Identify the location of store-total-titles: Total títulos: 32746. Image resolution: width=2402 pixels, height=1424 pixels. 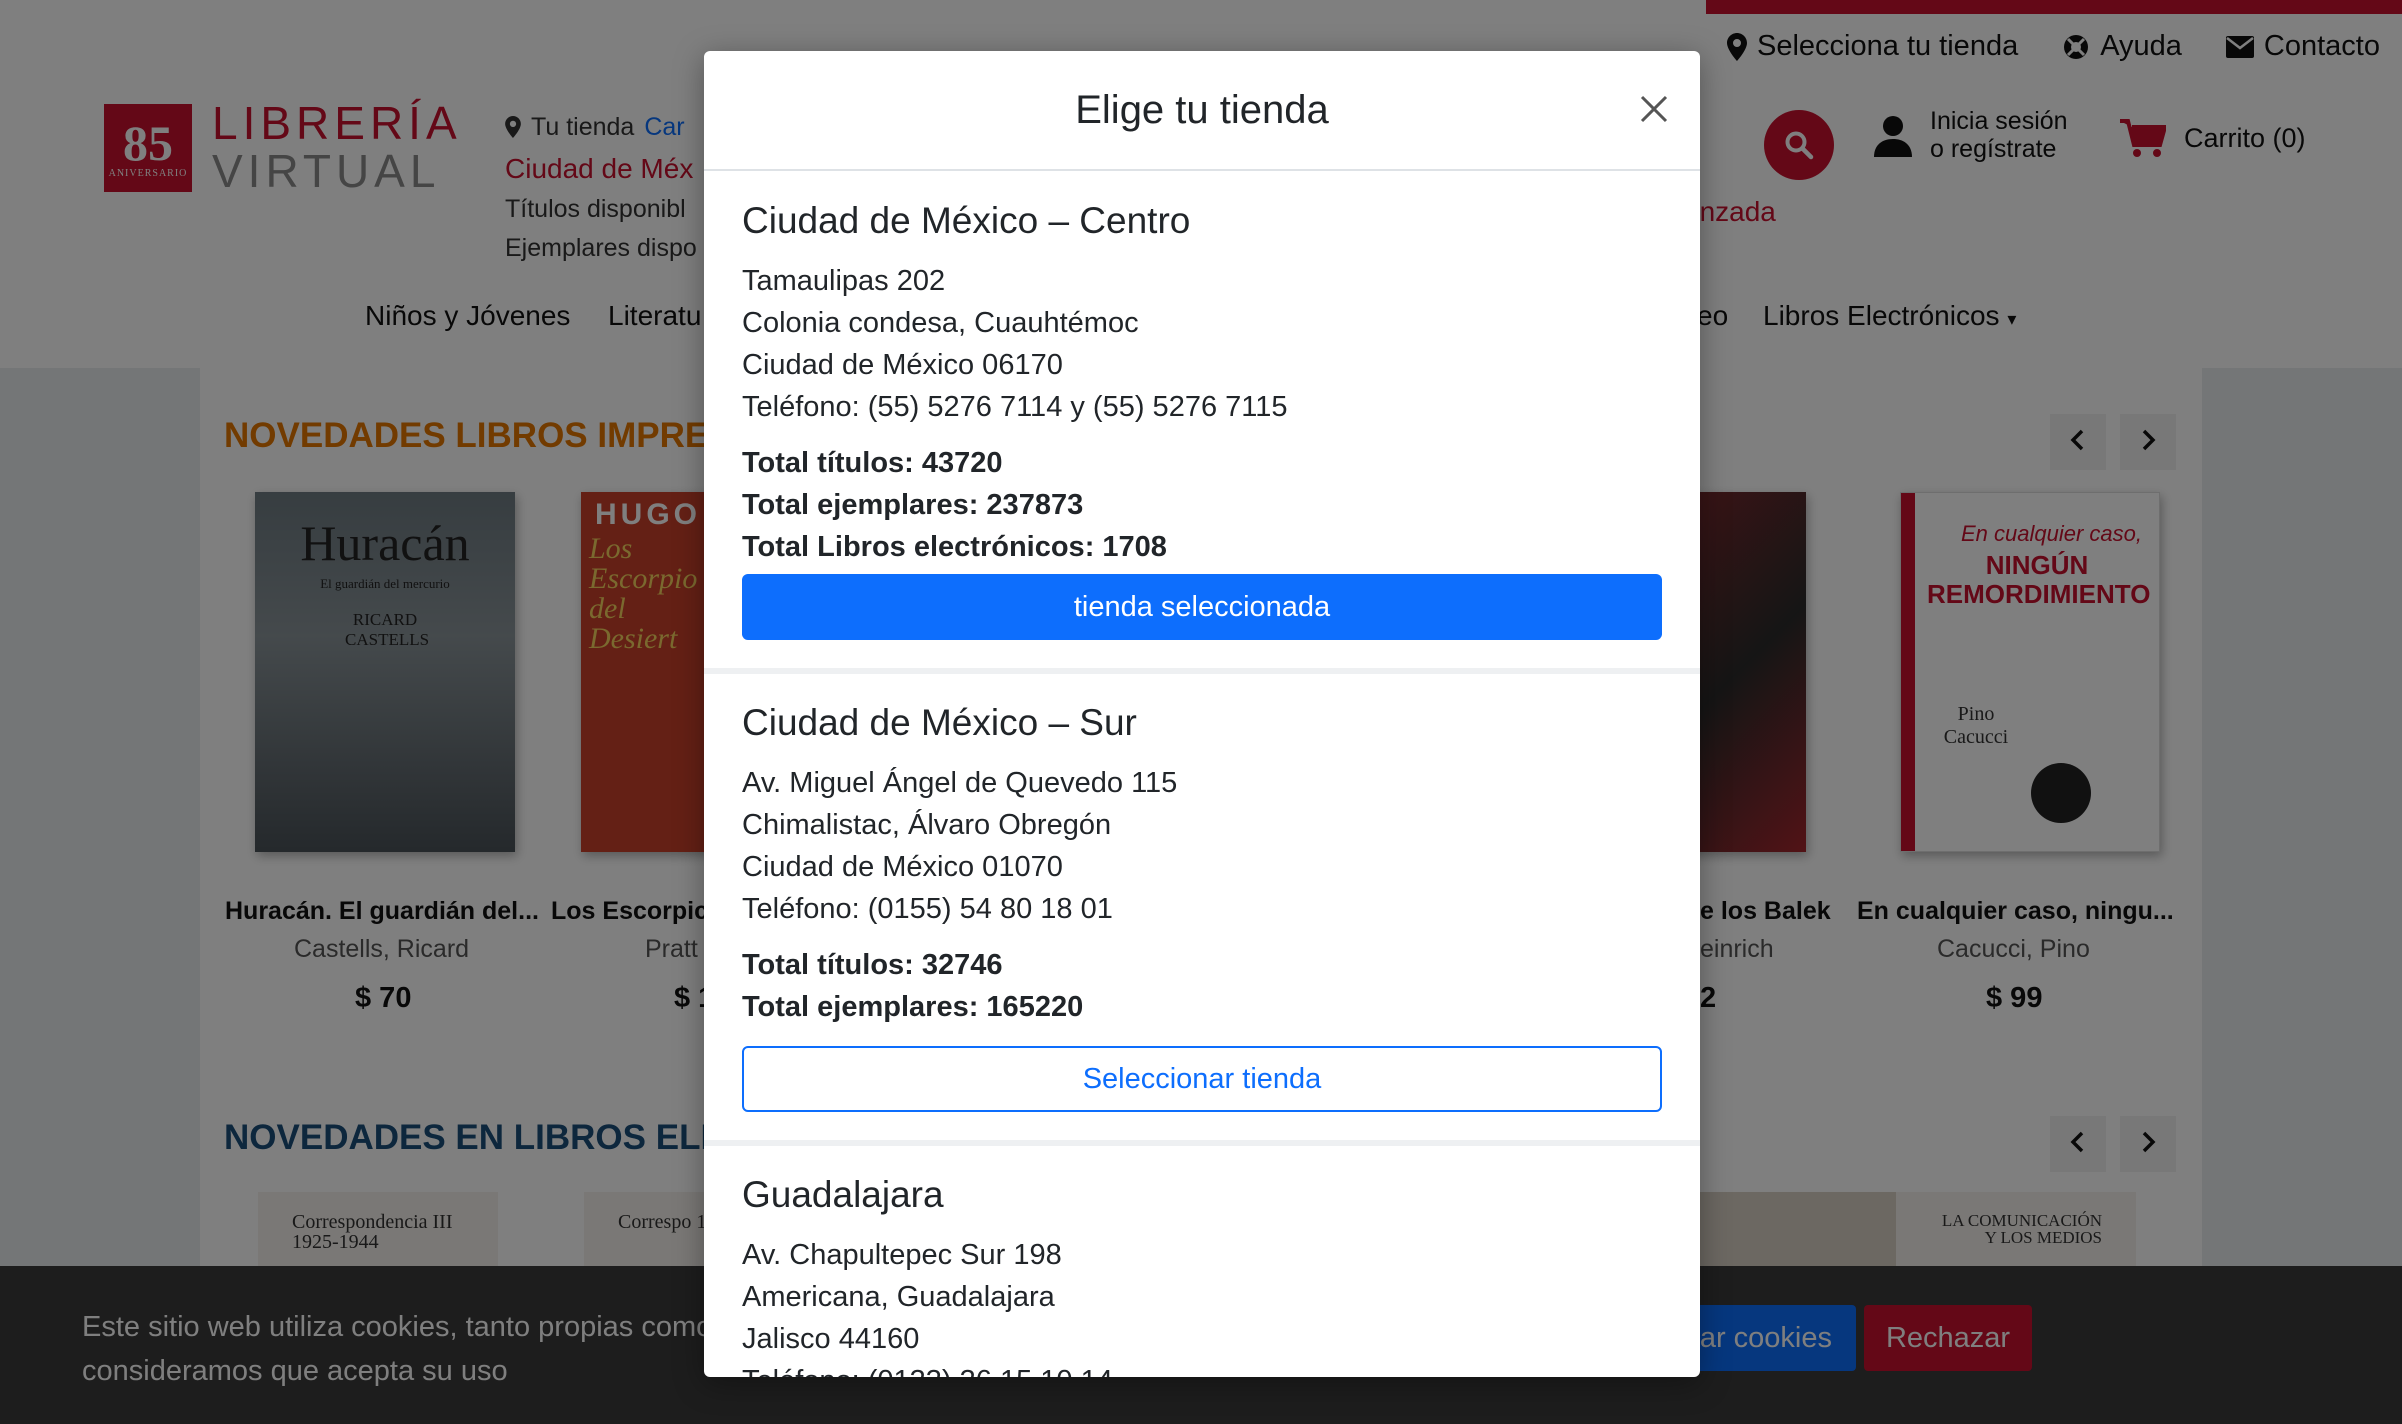
(872, 965).